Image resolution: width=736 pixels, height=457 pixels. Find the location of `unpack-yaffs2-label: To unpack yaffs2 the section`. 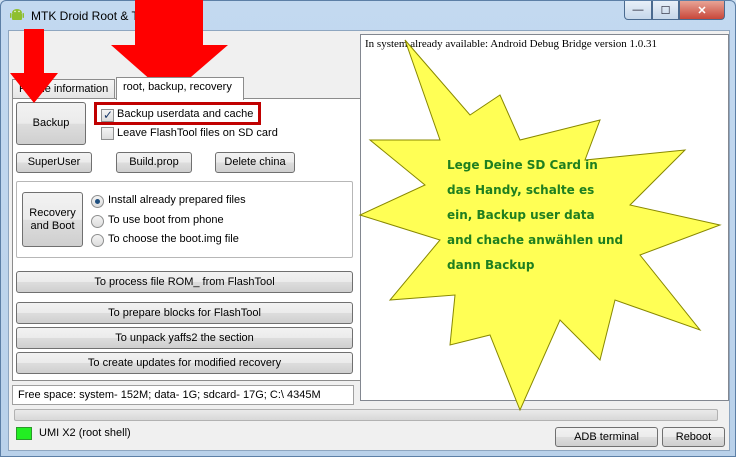

unpack-yaffs2-label: To unpack yaffs2 the section is located at coordinates (184, 337).